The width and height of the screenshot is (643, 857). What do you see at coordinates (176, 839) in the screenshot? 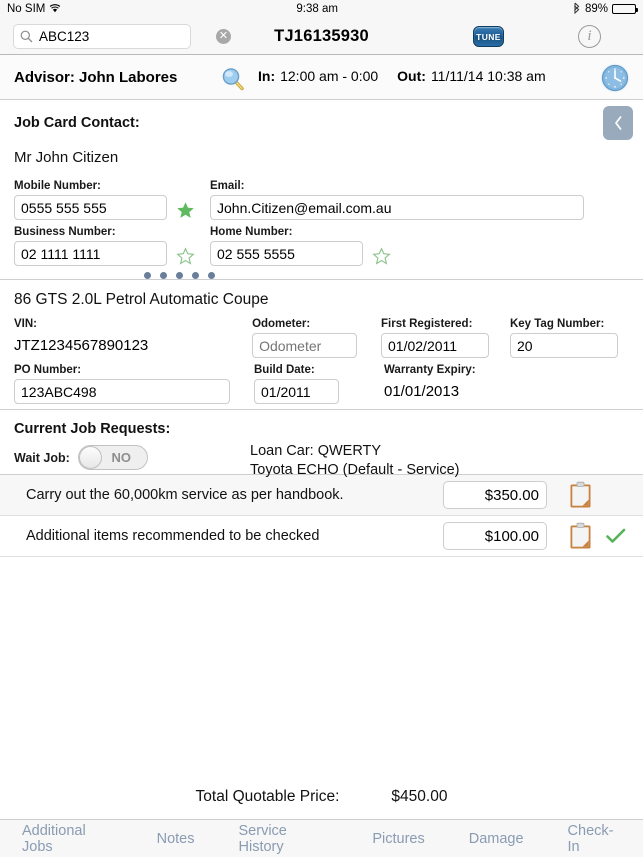
I see `tab-notes: Notes` at bounding box center [176, 839].